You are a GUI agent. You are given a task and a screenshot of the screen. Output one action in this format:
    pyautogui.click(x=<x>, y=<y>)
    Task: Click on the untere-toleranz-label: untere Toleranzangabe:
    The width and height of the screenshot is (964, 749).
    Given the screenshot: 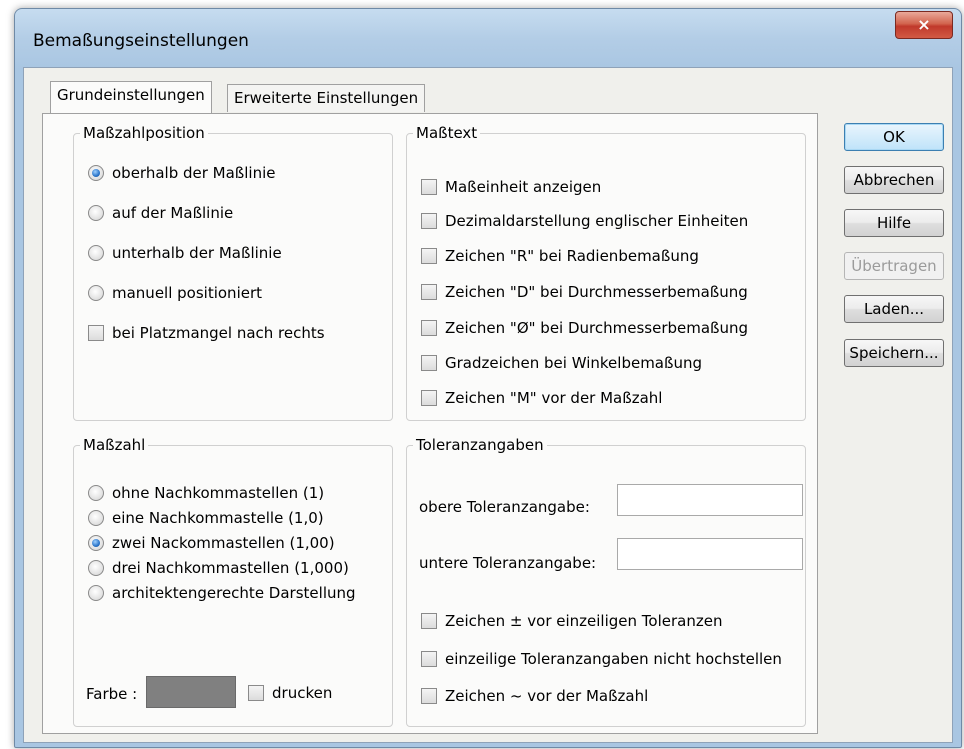 What is the action you would take?
    pyautogui.click(x=508, y=563)
    